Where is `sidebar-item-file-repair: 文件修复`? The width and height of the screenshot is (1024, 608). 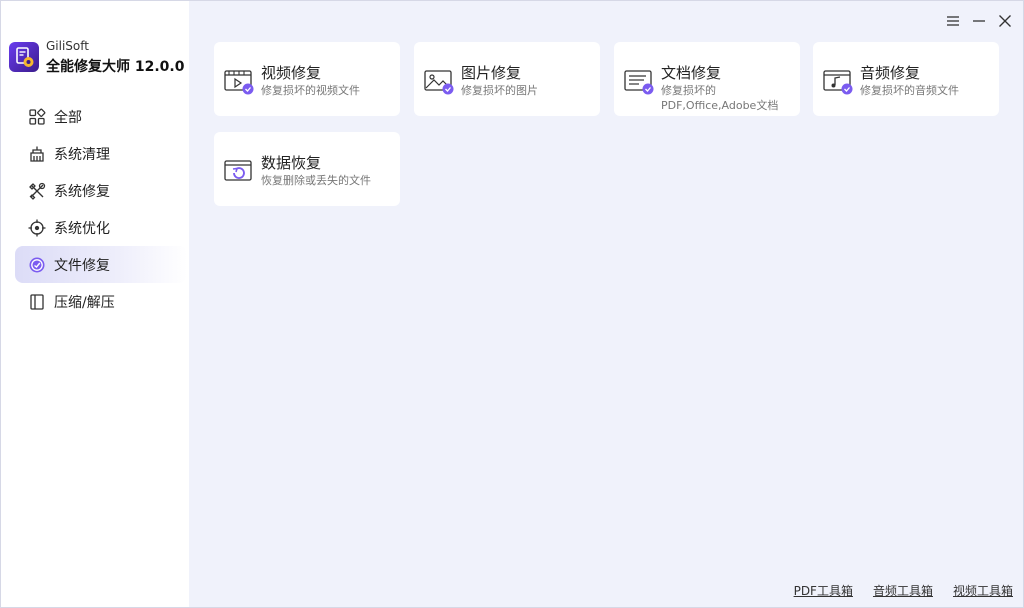 sidebar-item-file-repair: 文件修复 is located at coordinates (101, 264).